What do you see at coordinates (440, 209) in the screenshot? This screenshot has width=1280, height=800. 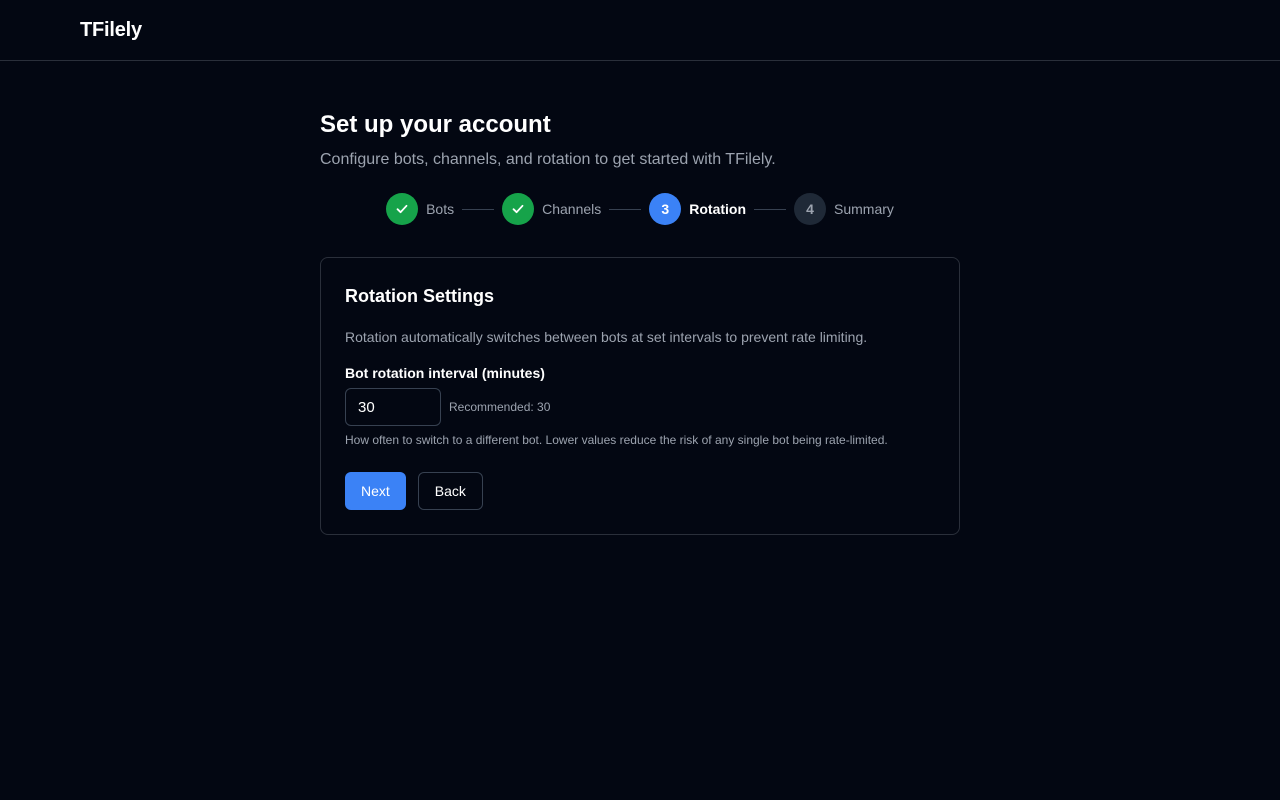 I see `step-bots-label: Bots` at bounding box center [440, 209].